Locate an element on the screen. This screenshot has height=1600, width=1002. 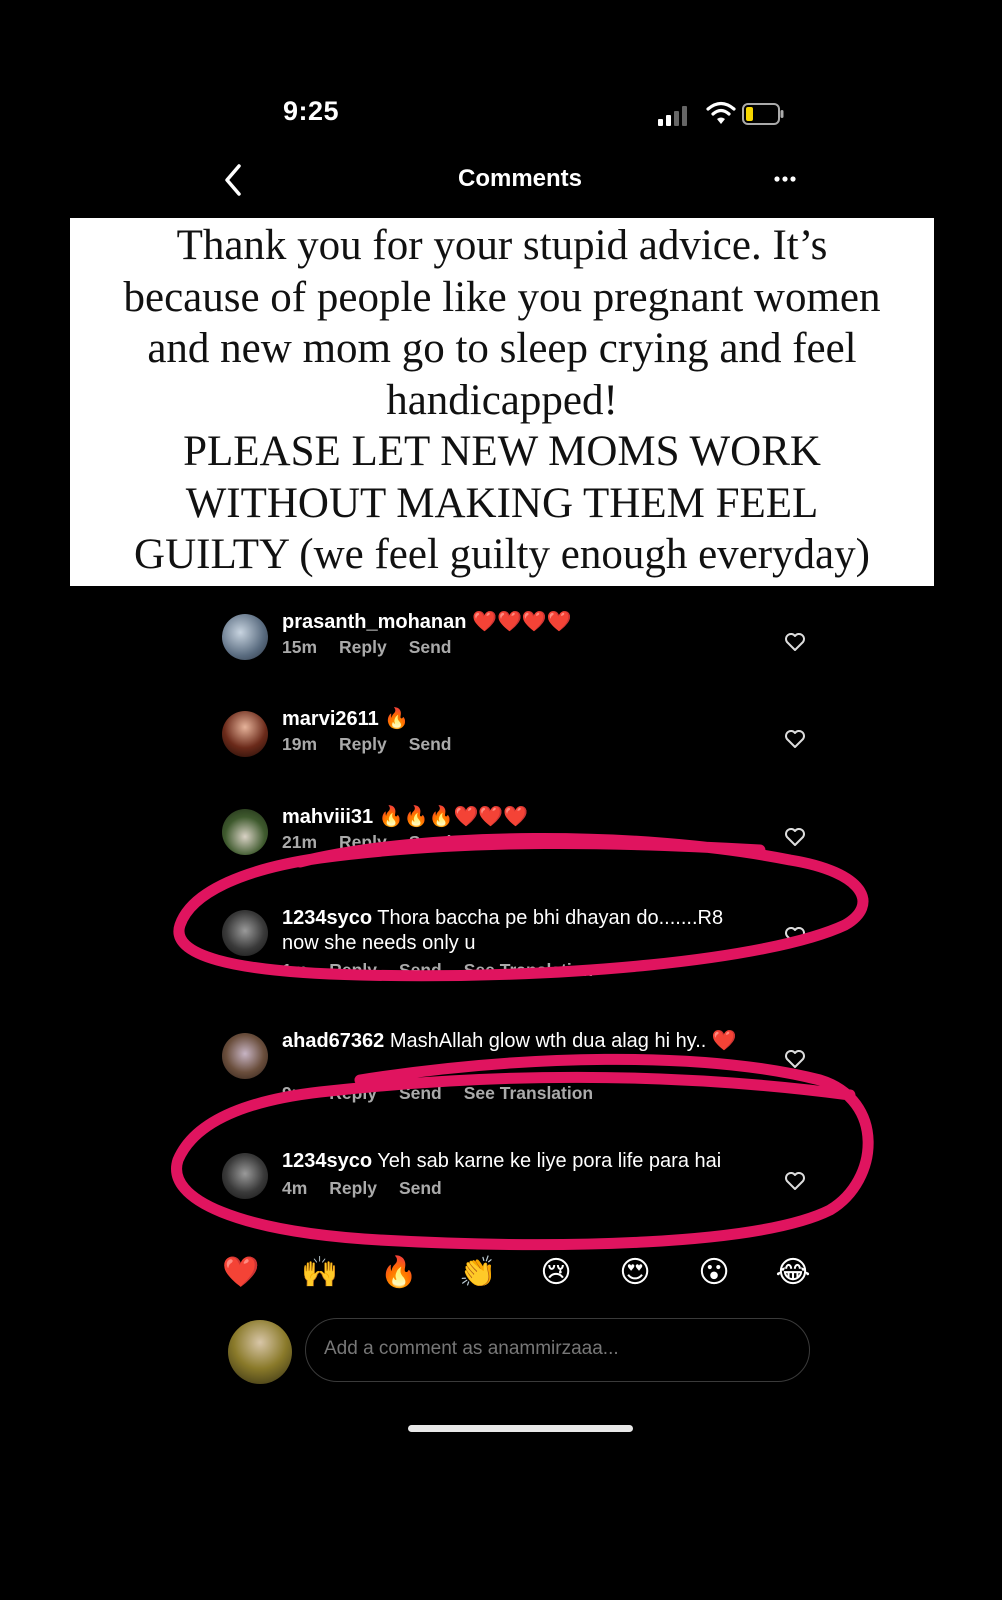
overlay-line: handicapped! is located at coordinates (502, 400).